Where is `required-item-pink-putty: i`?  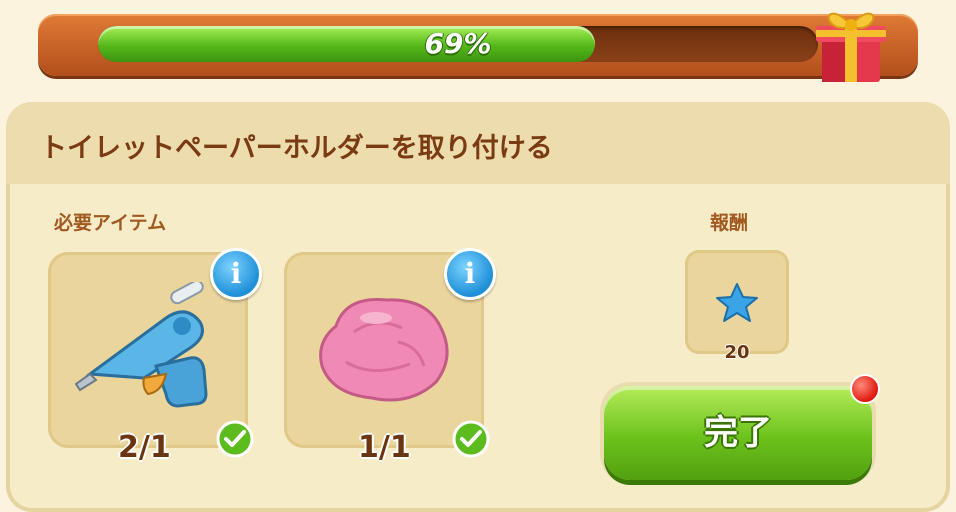 required-item-pink-putty: i is located at coordinates (390, 348).